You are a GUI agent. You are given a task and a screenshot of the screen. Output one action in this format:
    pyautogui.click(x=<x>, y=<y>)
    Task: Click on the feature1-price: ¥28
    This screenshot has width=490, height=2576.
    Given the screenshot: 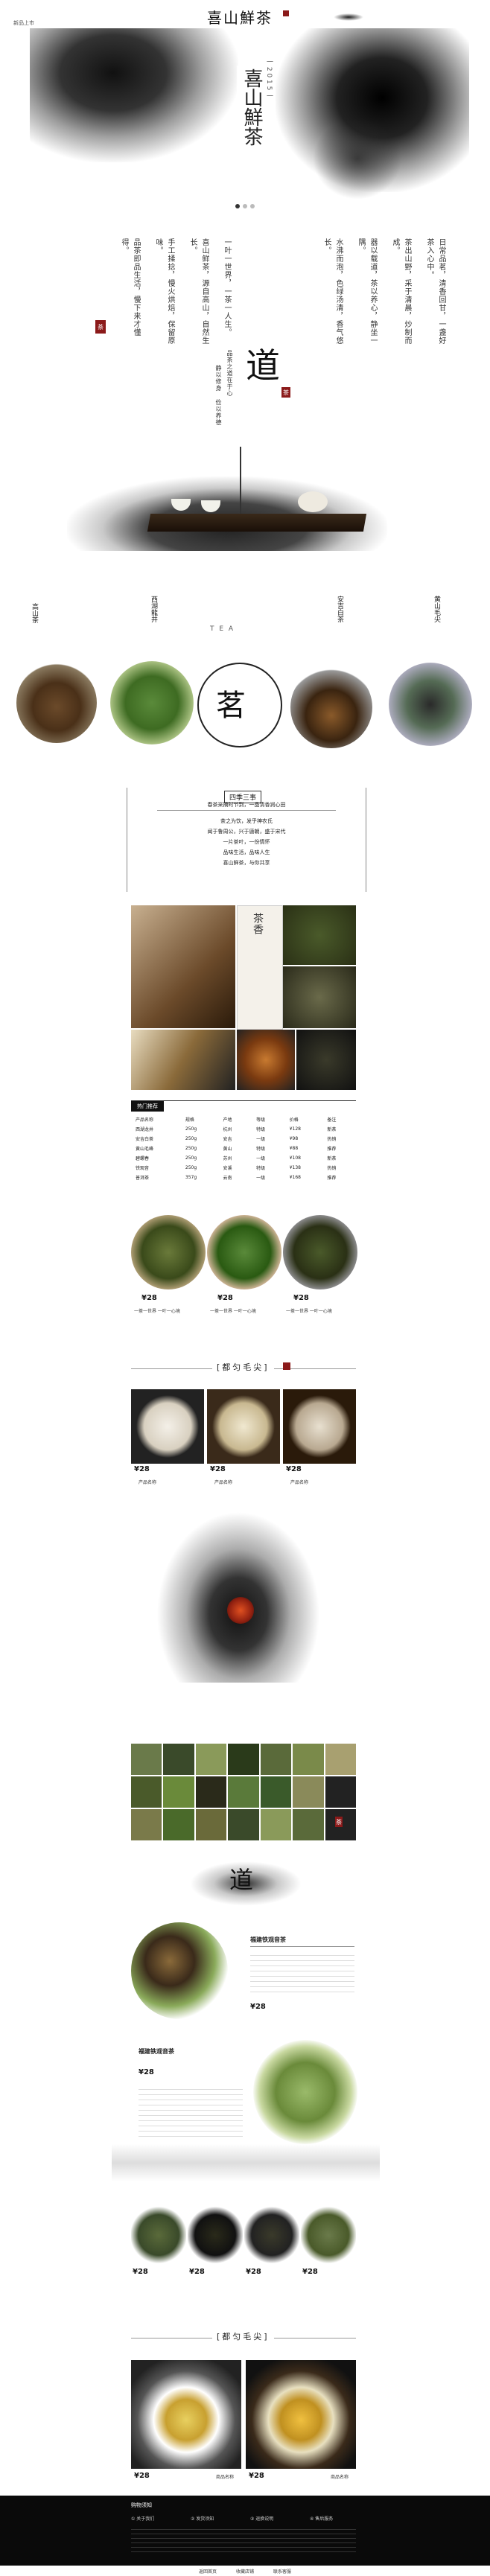 What is the action you would take?
    pyautogui.click(x=258, y=2007)
    